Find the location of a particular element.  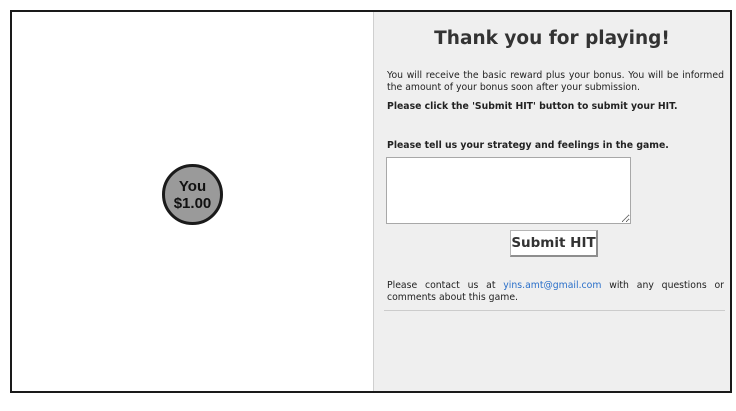

page-title: Thank you for playing! is located at coordinates (552, 38).